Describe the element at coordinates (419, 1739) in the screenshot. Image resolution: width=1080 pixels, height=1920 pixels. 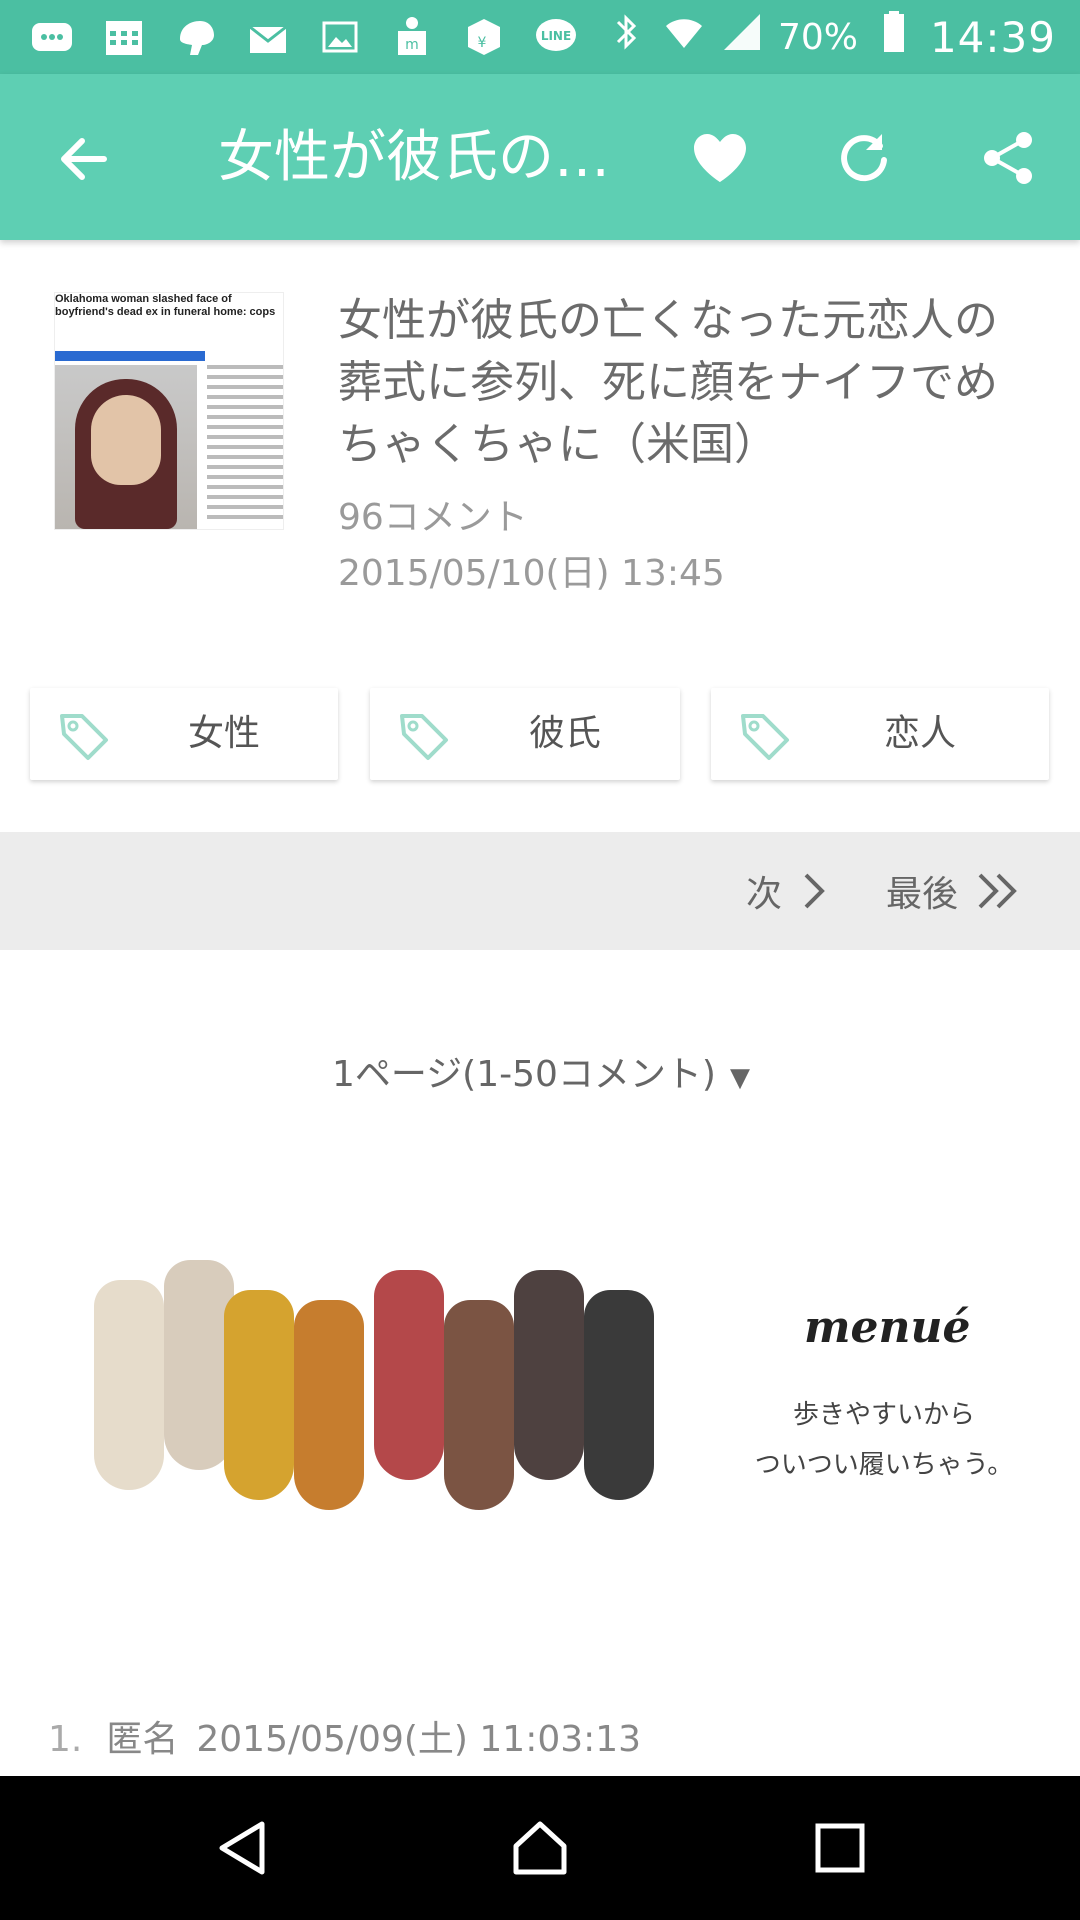
I see `comment-datetime: 2015/05/09(土) 11:03:13` at that location.